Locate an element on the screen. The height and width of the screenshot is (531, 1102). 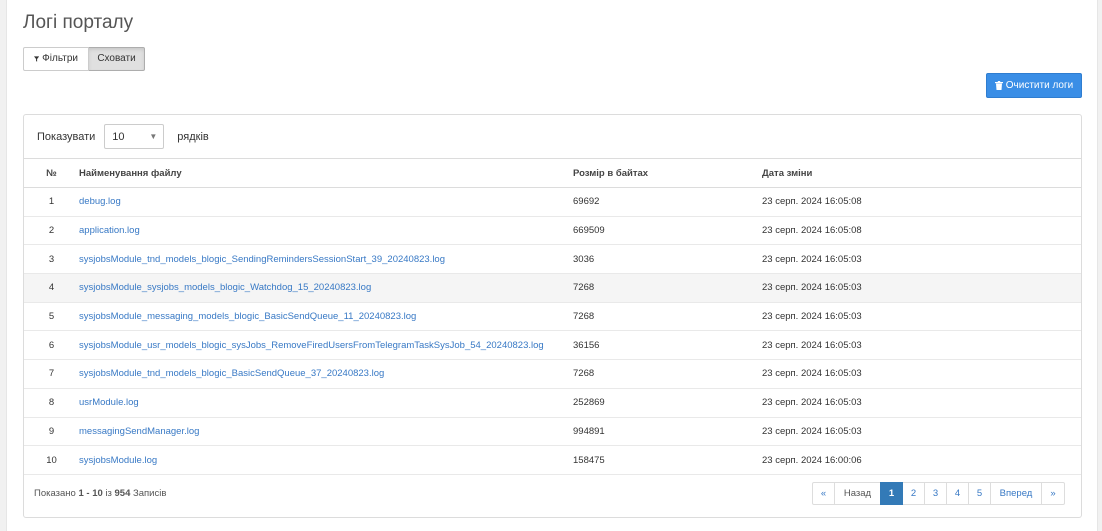
table-row: 1 debug.log 69692 23 серп. 2024 16:05:08 is located at coordinates (552, 202).